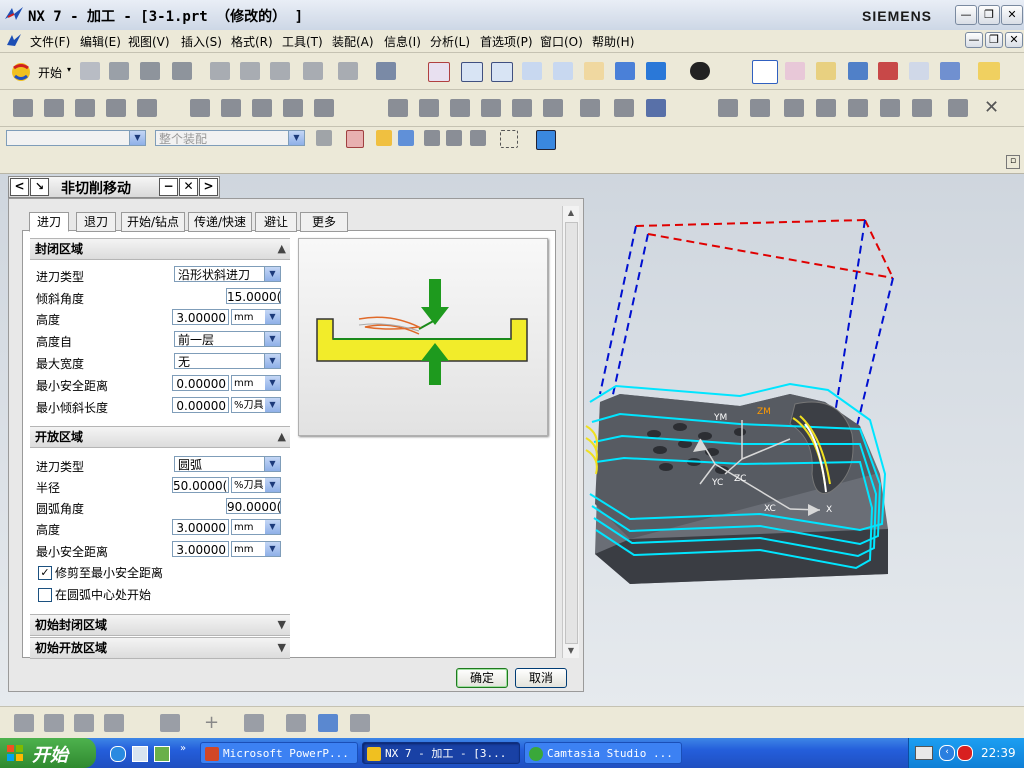  What do you see at coordinates (994, 108) in the screenshot?
I see `close-icon: ✕` at bounding box center [994, 108].